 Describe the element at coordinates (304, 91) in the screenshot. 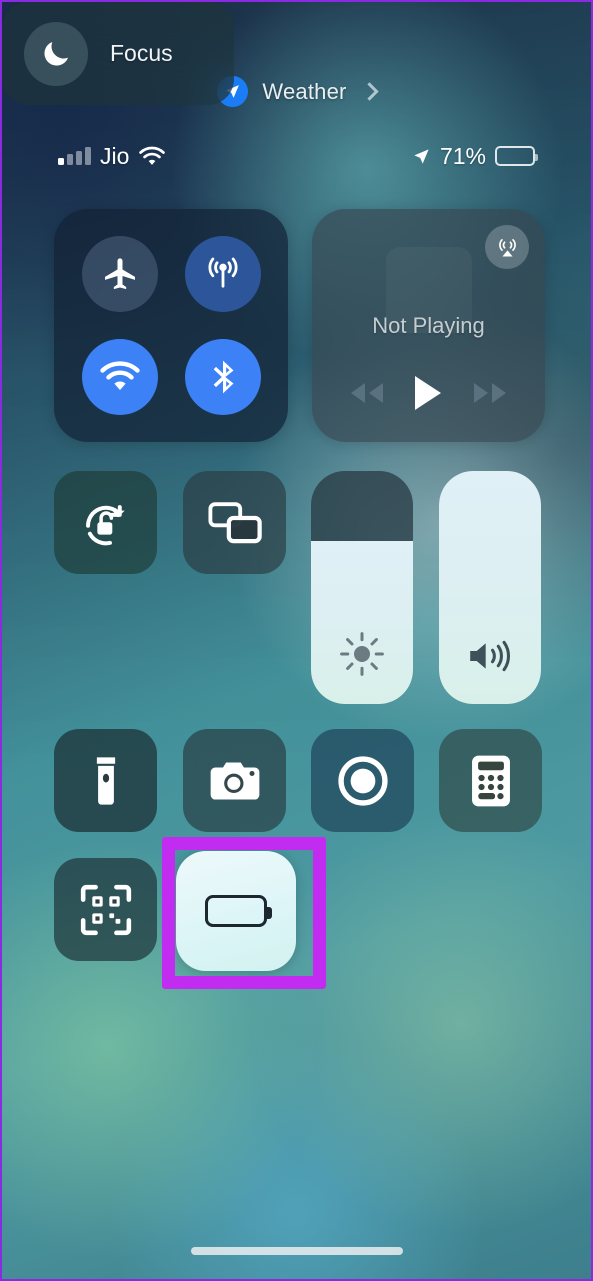

I see `weather-label: Weather` at that location.